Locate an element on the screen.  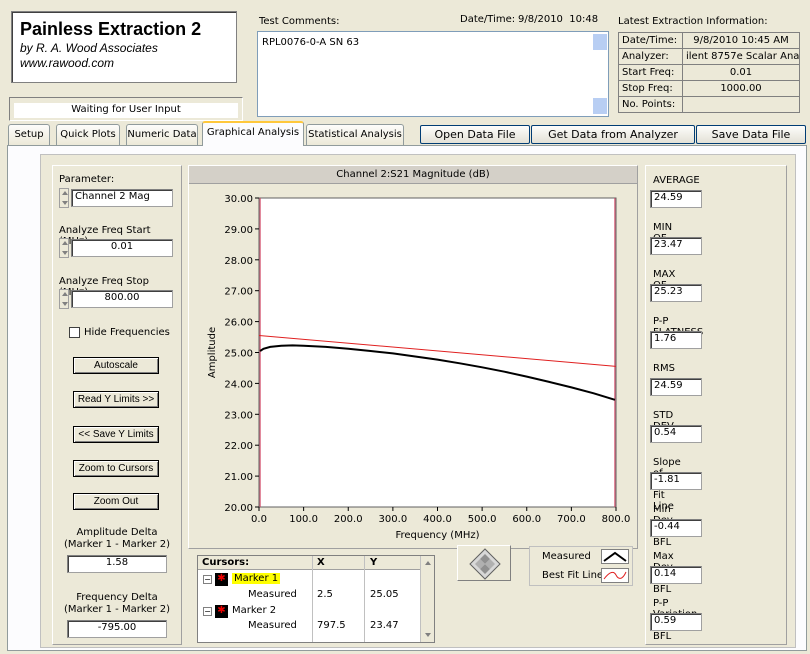
y-tick-label: 23.00 is located at coordinates (238, 415).